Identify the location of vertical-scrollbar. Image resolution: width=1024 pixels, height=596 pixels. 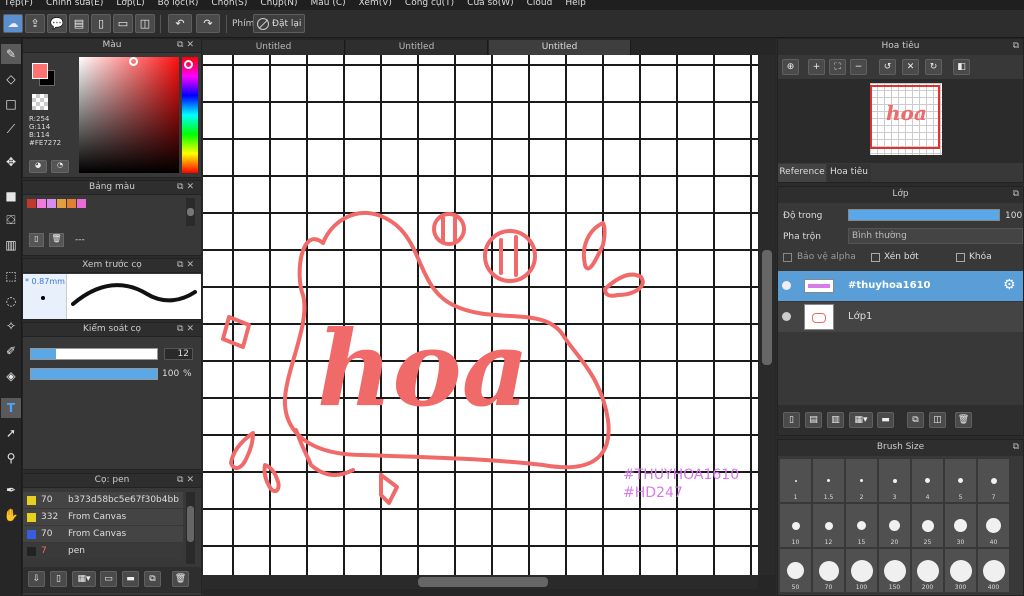
(767, 315).